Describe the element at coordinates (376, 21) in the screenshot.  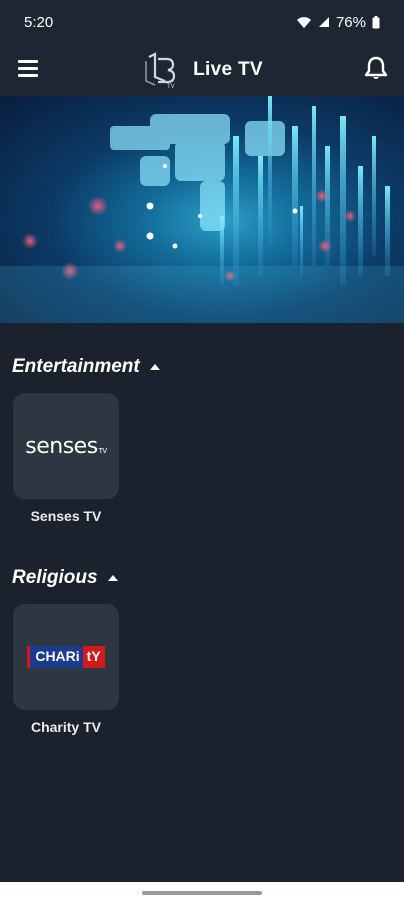
I see `battery-icon` at that location.